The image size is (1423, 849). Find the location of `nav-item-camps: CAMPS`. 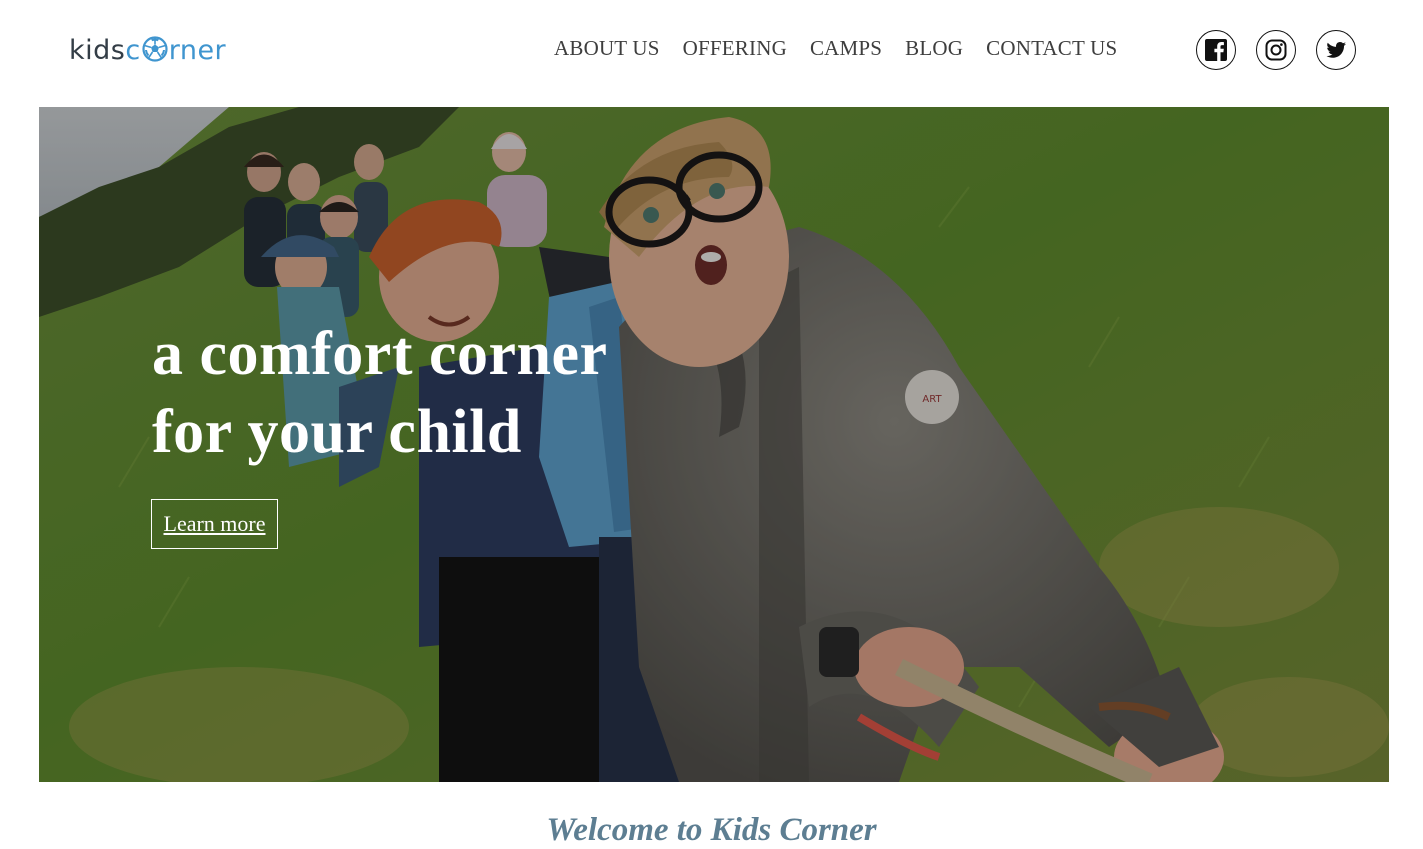

nav-item-camps: CAMPS is located at coordinates (846, 48).